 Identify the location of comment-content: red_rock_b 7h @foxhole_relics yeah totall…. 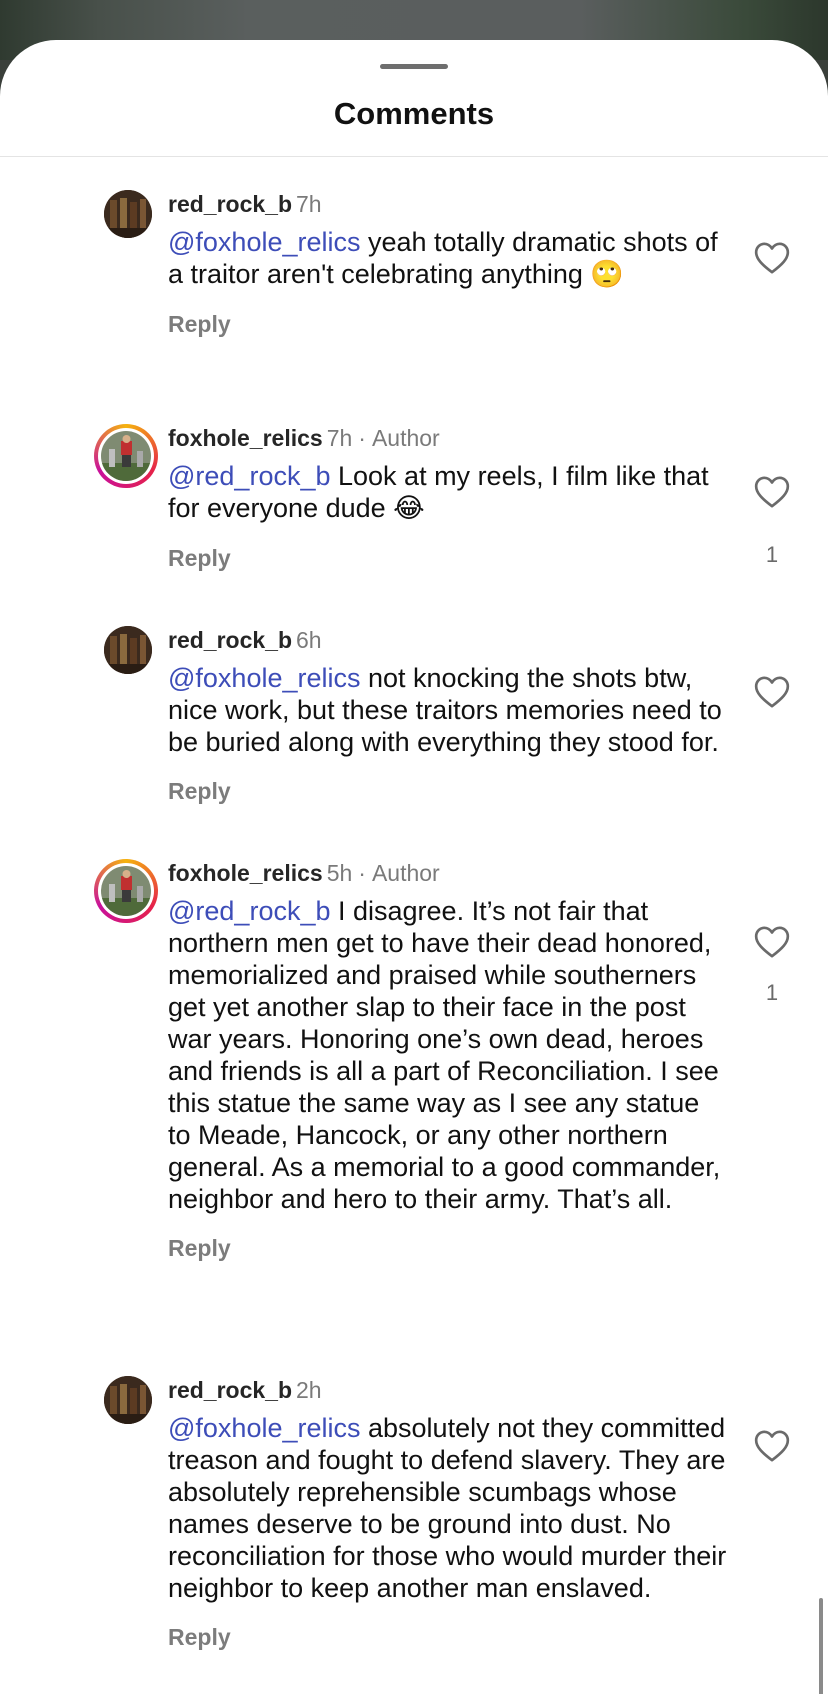
(448, 264).